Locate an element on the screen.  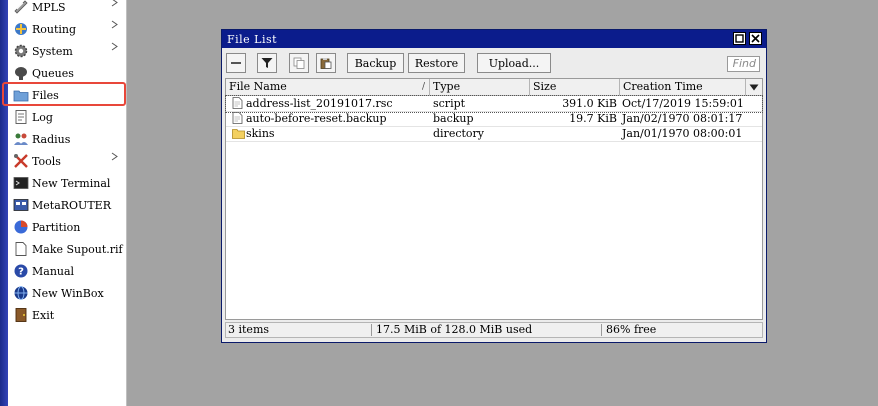
file-name-cell: skins is located at coordinates (260, 133).